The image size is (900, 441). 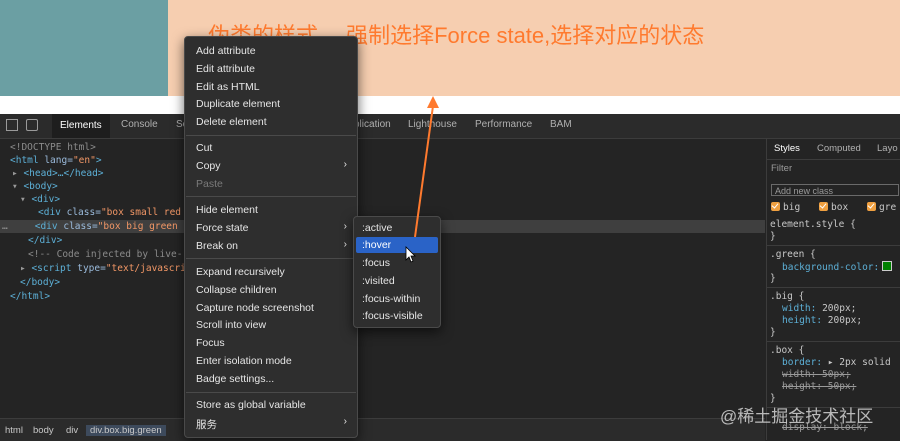 I want to click on big-selector: .big {, so click(x=787, y=296).